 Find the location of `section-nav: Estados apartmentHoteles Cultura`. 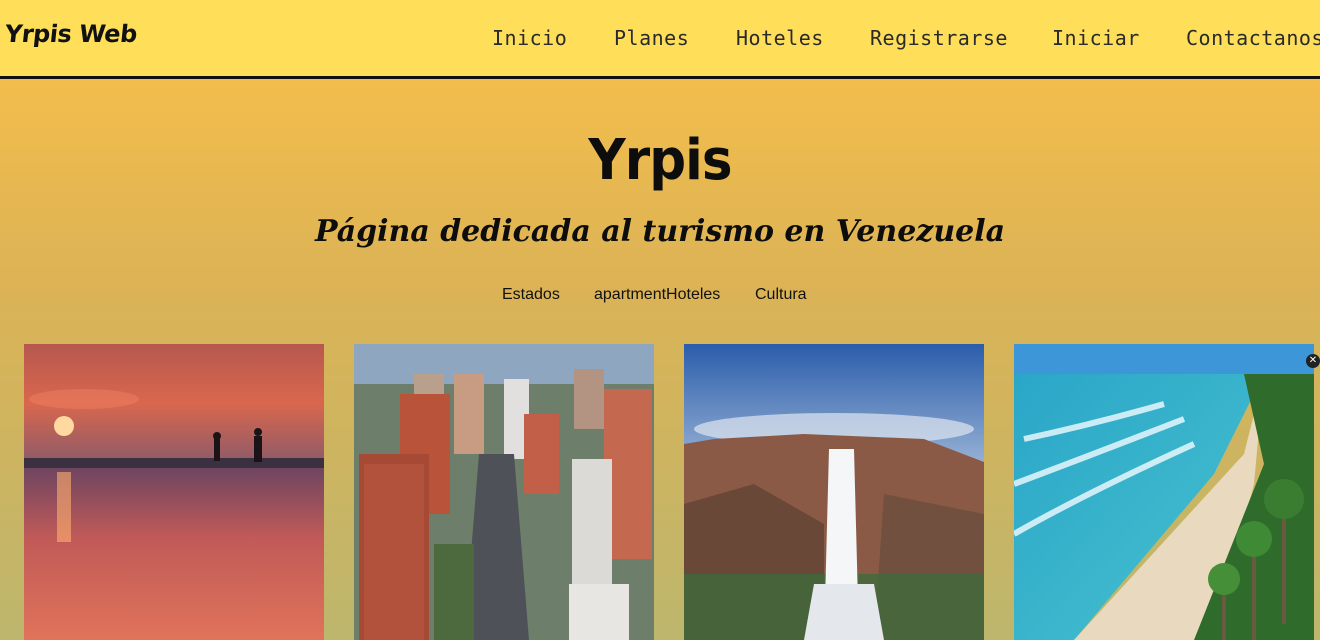

section-nav: Estados apartmentHoteles Cultura is located at coordinates (660, 296).